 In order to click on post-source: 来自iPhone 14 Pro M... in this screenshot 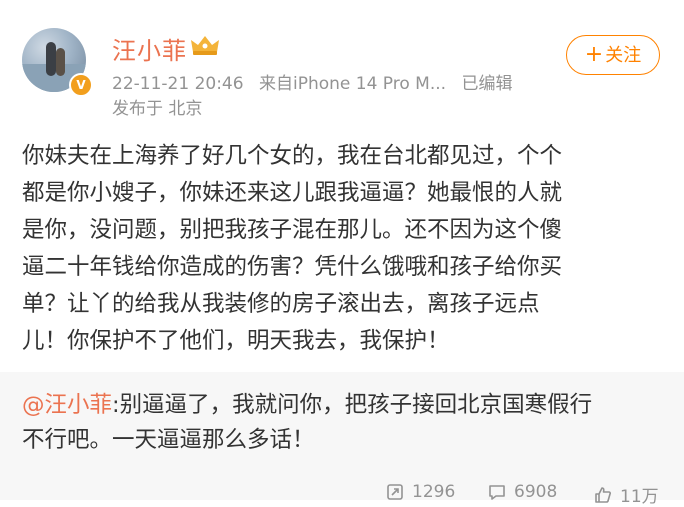, I will do `click(352, 84)`.